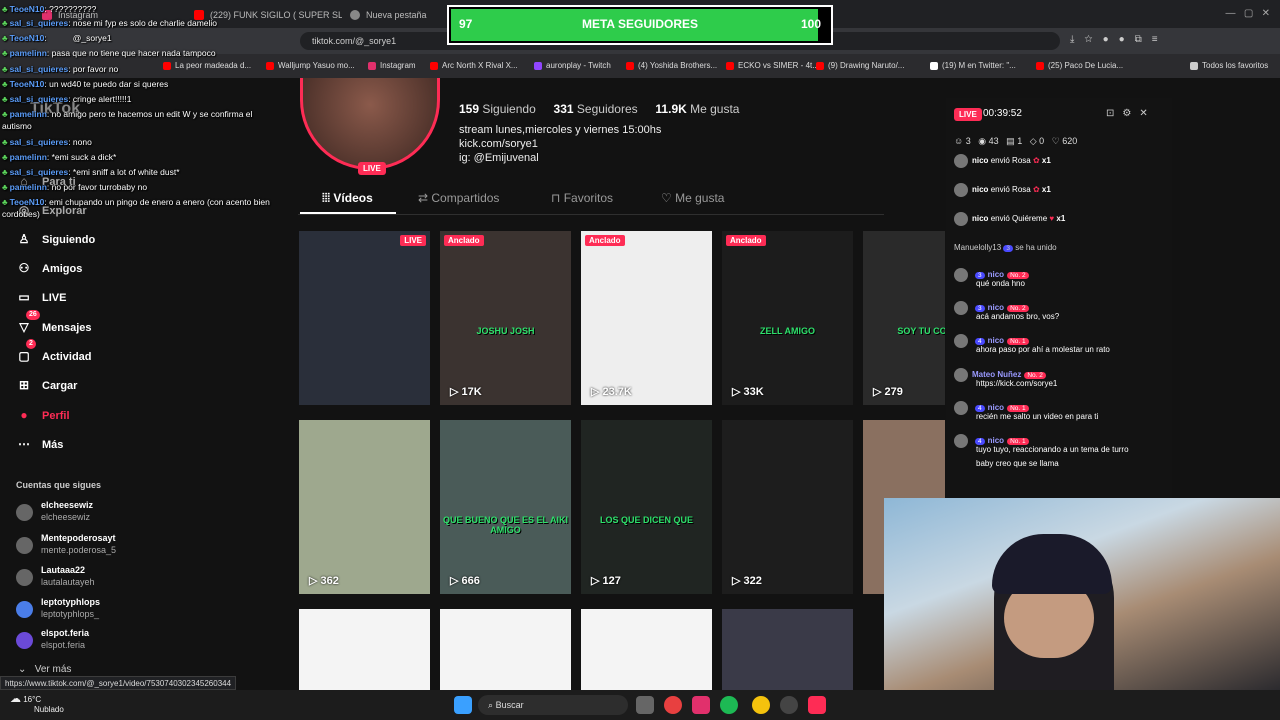 This screenshot has width=1280, height=720. Describe the element at coordinates (54, 324) in the screenshot. I see `sidebar-item-mensajes: ▽ 26 Mensajes` at that location.